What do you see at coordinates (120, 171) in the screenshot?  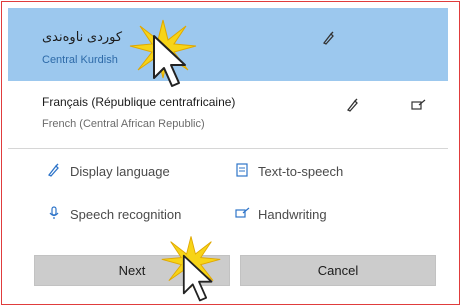 I see `legend-display-language-label: Display language` at bounding box center [120, 171].